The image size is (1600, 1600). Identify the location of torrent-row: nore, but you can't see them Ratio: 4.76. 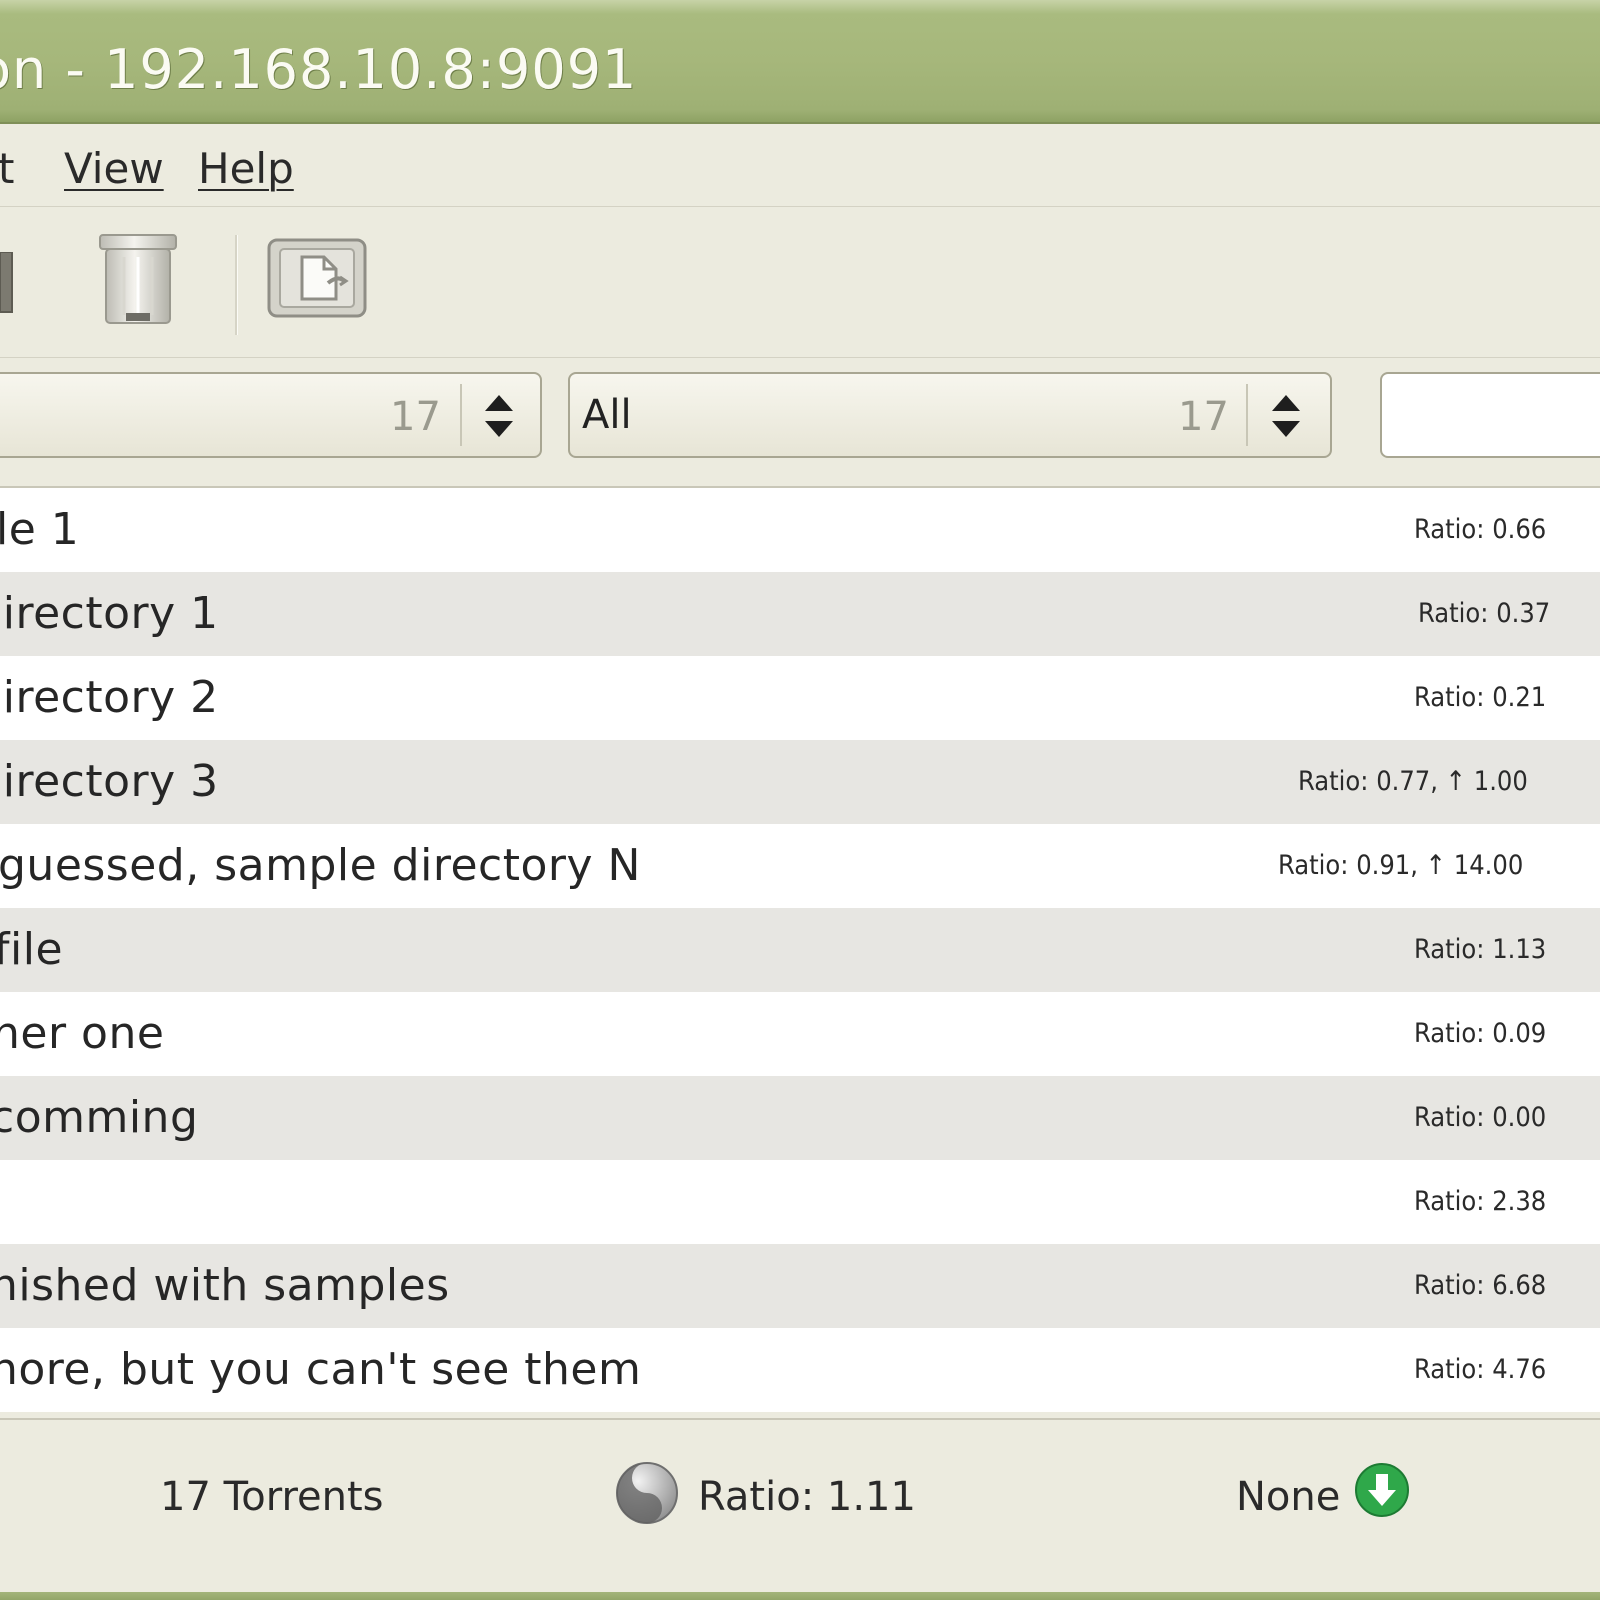
(800, 1370).